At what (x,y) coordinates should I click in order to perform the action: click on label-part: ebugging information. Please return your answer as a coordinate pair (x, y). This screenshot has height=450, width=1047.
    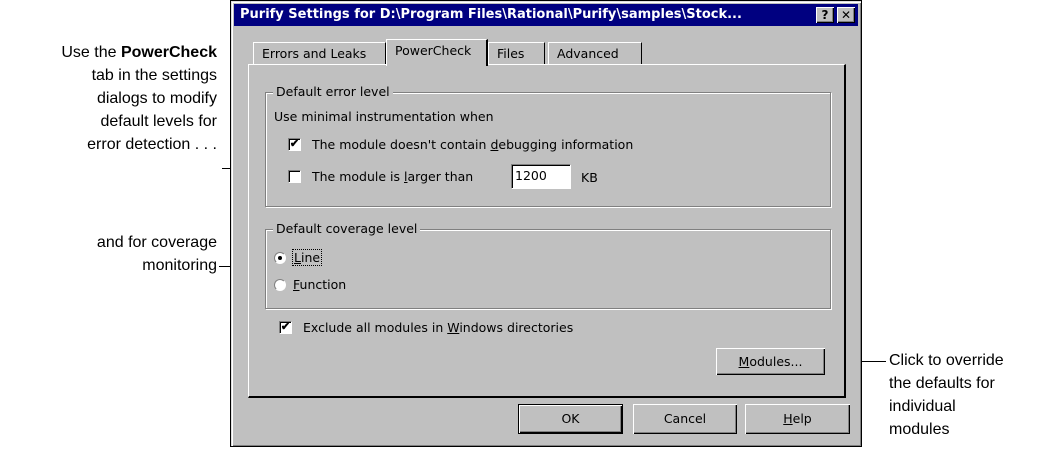
    Looking at the image, I should click on (566, 144).